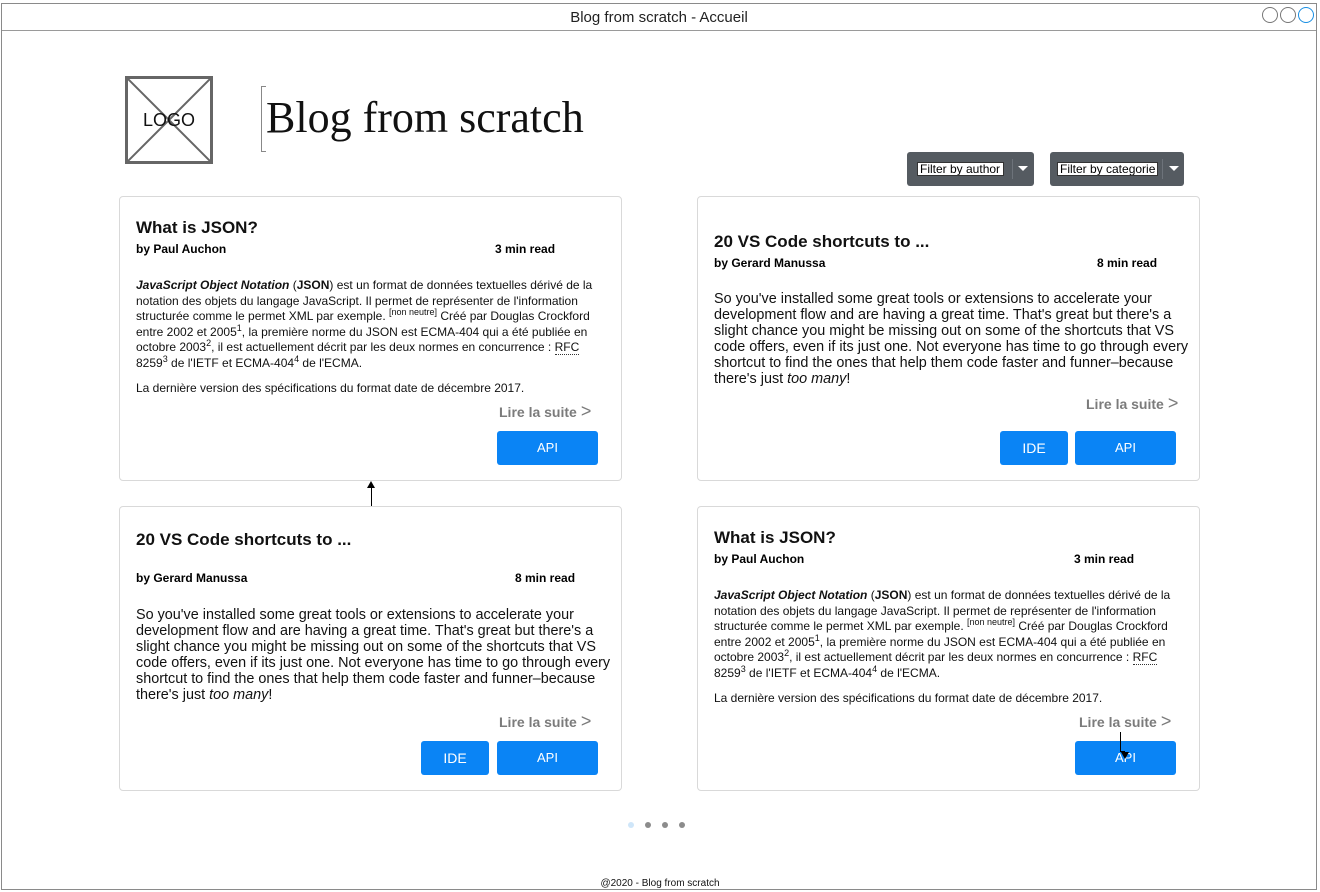 The width and height of the screenshot is (1320, 892). Describe the element at coordinates (1306, 15) in the screenshot. I see `close-button` at that location.